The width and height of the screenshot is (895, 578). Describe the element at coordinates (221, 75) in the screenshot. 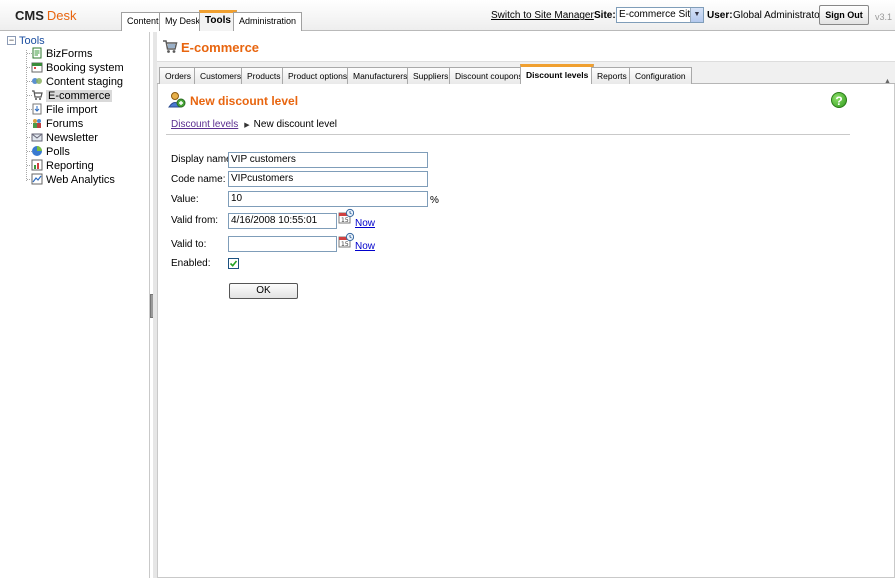

I see `tab-customers: Customers` at that location.